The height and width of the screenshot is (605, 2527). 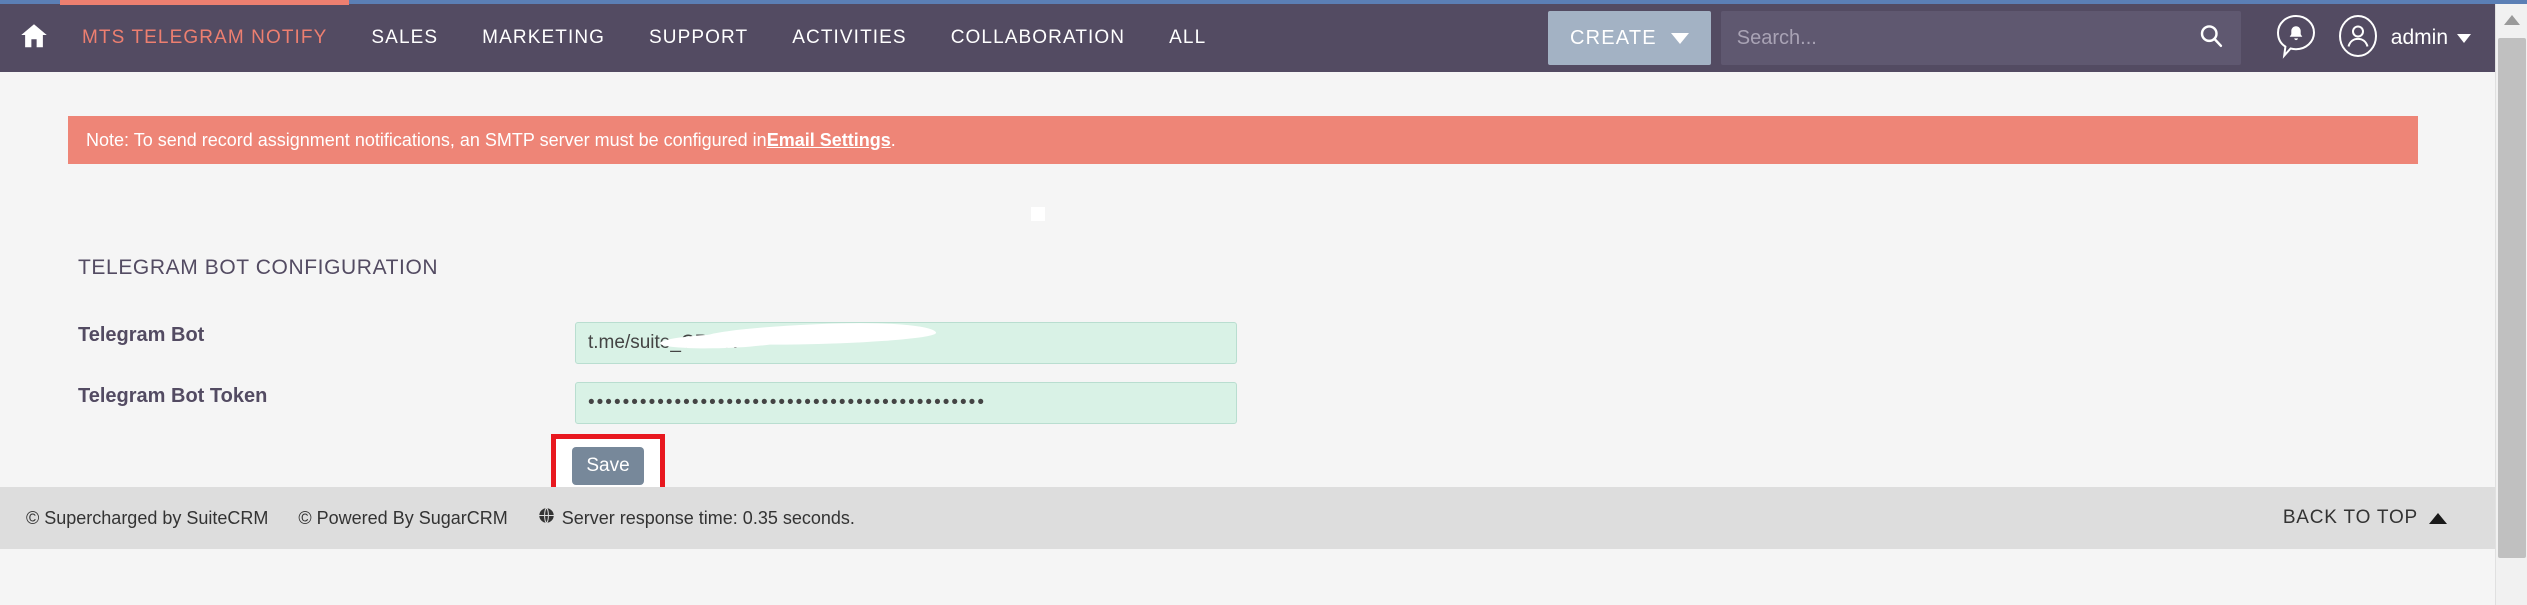 I want to click on footer-powered-label: © Powered By SugarCRM, so click(x=403, y=517).